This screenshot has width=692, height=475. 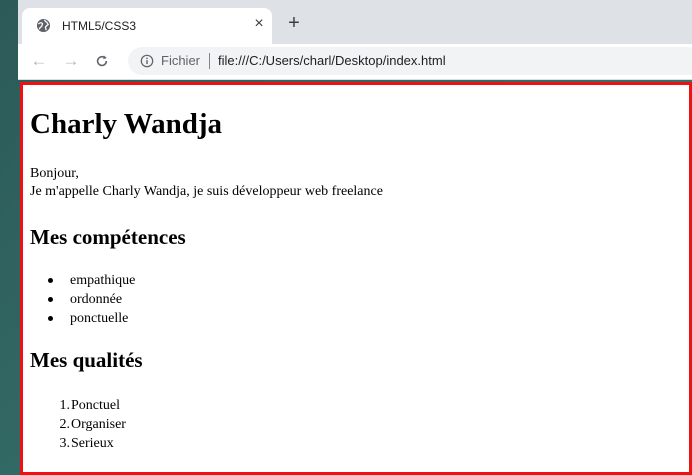 I want to click on reload-button, so click(x=102, y=61).